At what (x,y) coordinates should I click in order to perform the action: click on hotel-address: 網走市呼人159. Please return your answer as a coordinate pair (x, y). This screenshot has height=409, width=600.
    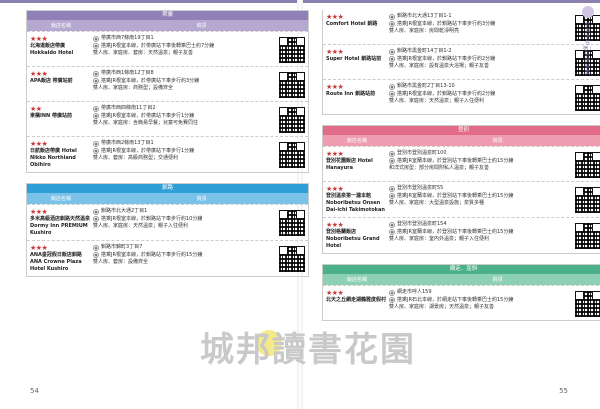
    Looking at the image, I should click on (414, 292).